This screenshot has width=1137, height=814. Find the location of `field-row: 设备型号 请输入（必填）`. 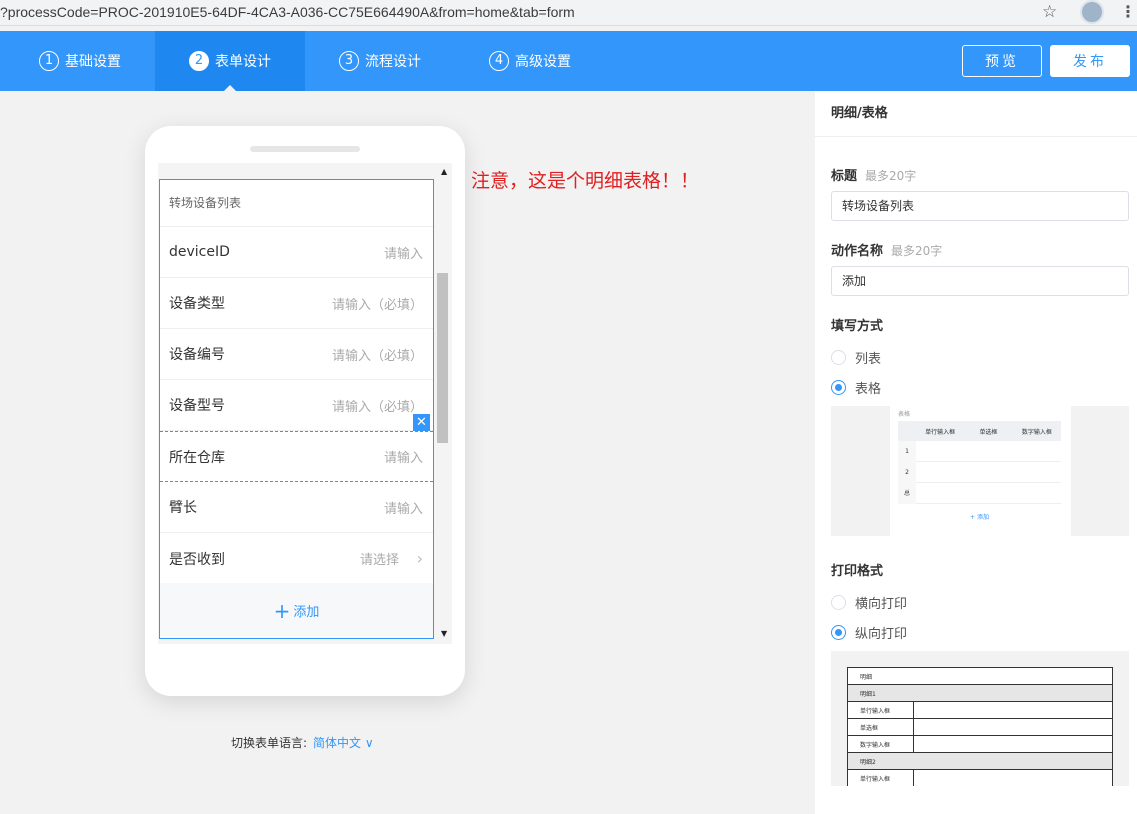

field-row: 设备型号 请输入（必填） is located at coordinates (296, 405).